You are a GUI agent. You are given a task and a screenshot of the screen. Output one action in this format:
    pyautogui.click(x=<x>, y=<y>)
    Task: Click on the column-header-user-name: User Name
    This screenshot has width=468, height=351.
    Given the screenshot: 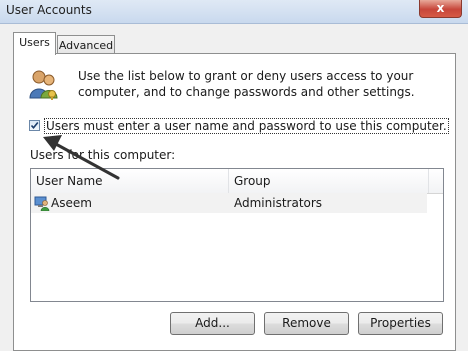 What is the action you would take?
    pyautogui.click(x=130, y=181)
    